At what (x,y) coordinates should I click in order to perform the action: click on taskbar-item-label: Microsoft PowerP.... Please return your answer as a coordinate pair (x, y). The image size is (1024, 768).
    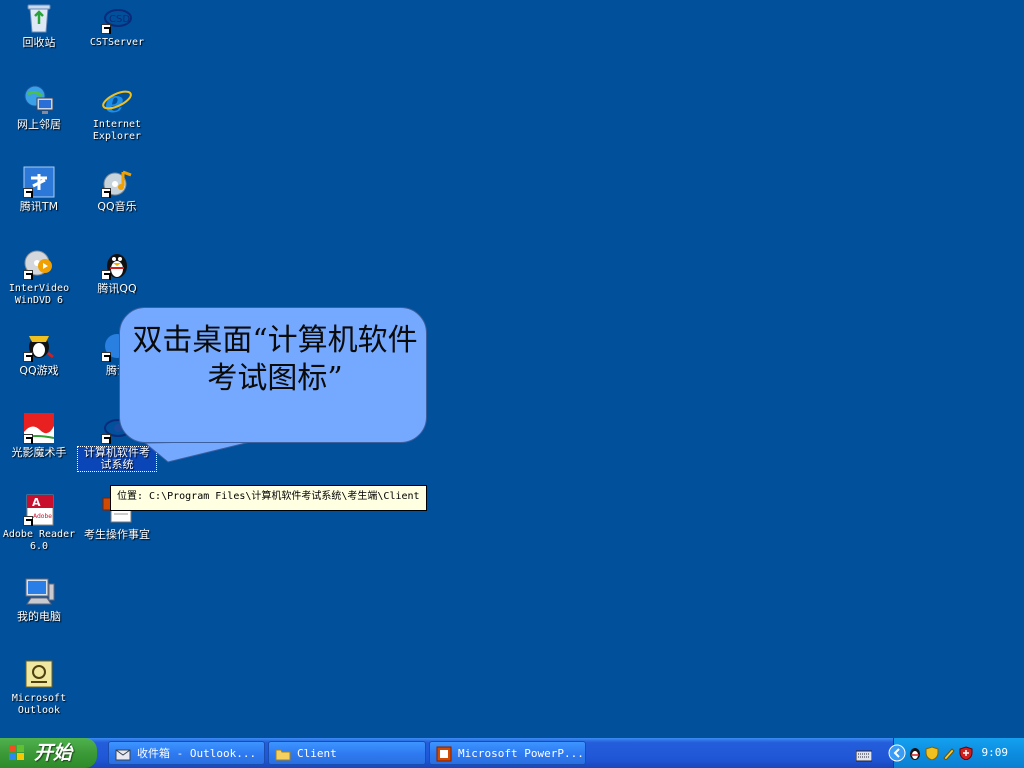
    Looking at the image, I should click on (521, 753).